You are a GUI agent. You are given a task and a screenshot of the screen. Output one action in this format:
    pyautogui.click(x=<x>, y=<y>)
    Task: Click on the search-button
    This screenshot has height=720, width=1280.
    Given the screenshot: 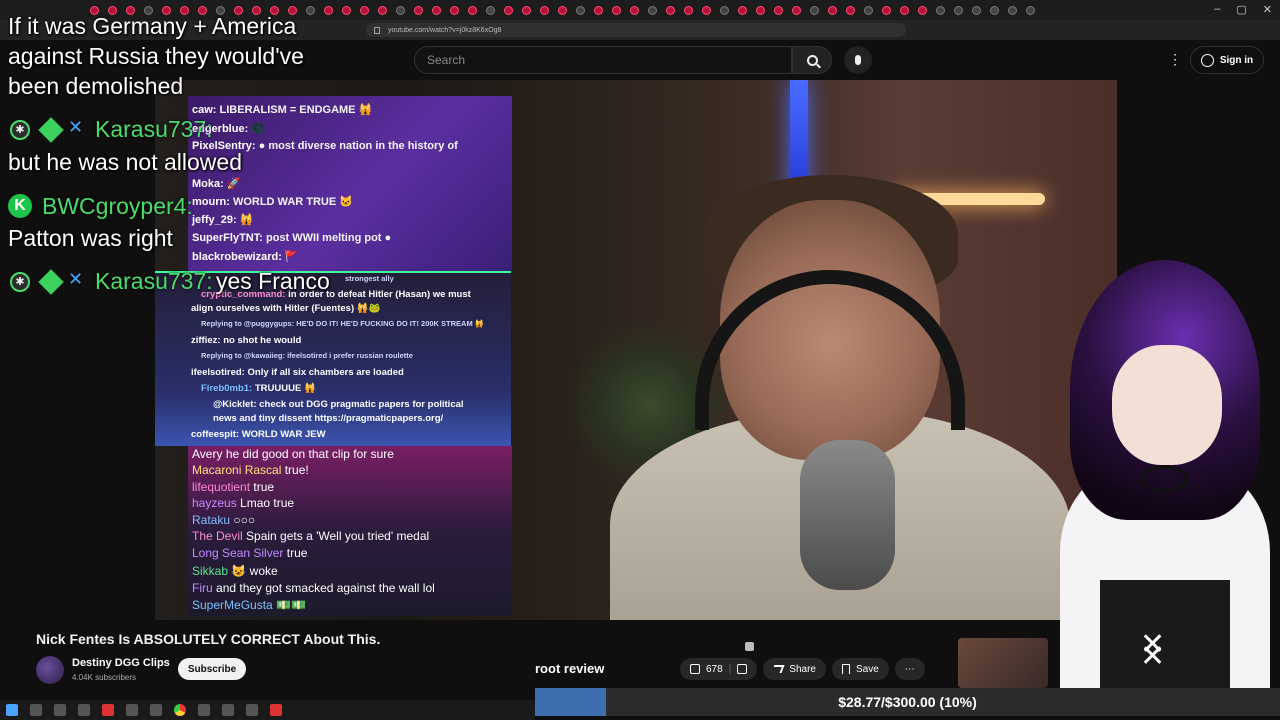 What is the action you would take?
    pyautogui.click(x=812, y=60)
    